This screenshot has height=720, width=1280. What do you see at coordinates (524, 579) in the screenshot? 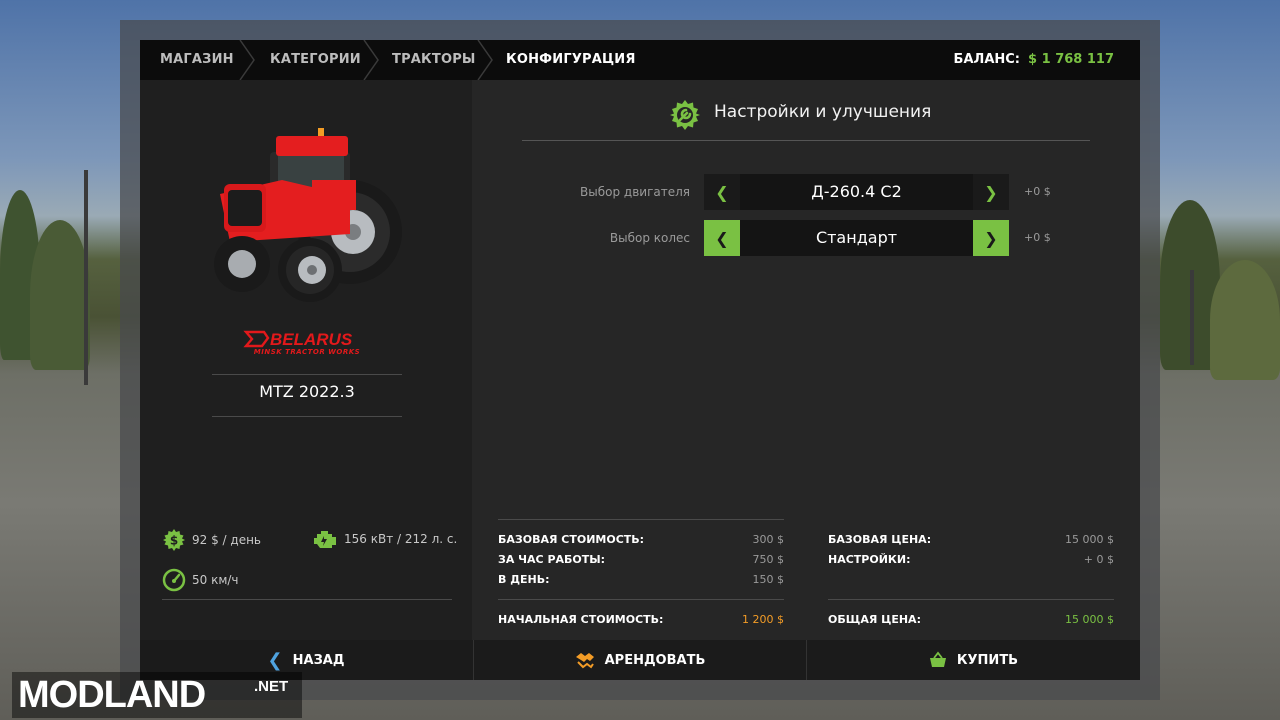
I see `lease-day-label: В ДЕНЬ:` at bounding box center [524, 579].